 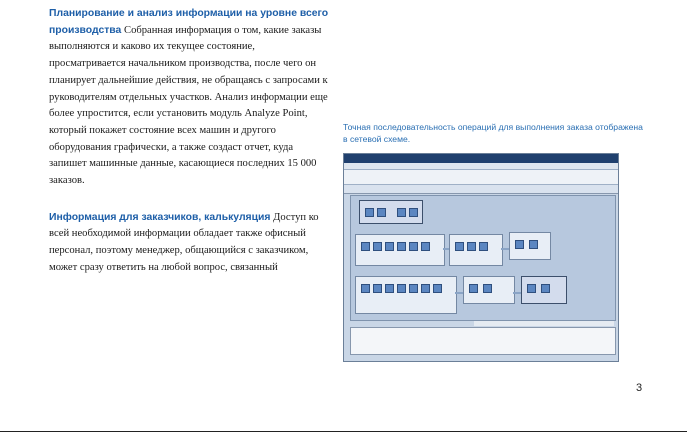 What do you see at coordinates (481, 166) in the screenshot?
I see `screenshot-menubar` at bounding box center [481, 166].